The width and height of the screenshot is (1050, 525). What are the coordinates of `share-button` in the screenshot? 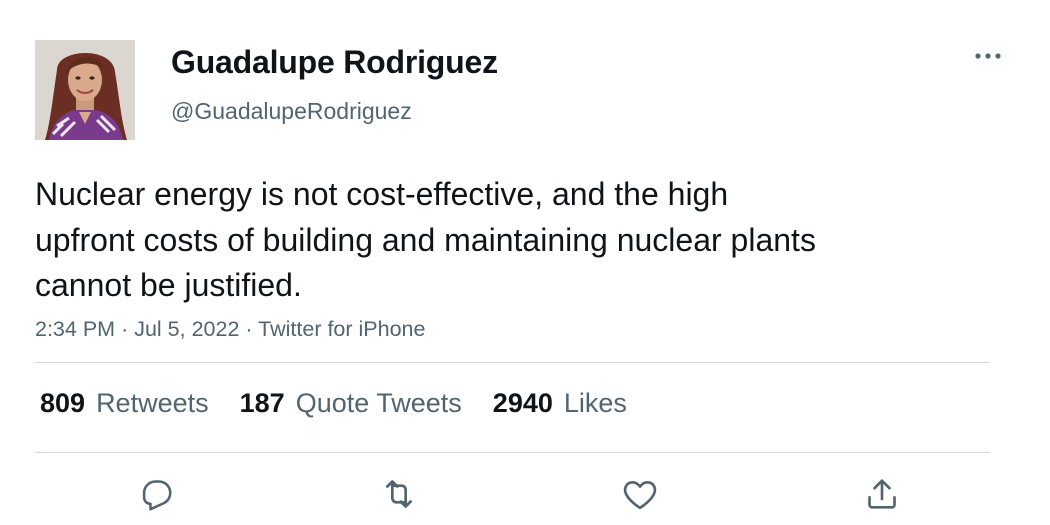 It's located at (882, 494).